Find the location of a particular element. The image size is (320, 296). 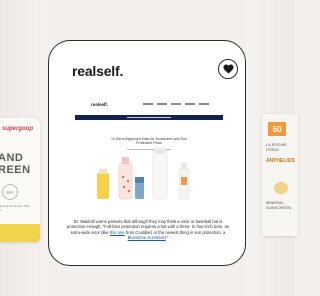

caption-link-this-one: this one is located at coordinates (117, 232).